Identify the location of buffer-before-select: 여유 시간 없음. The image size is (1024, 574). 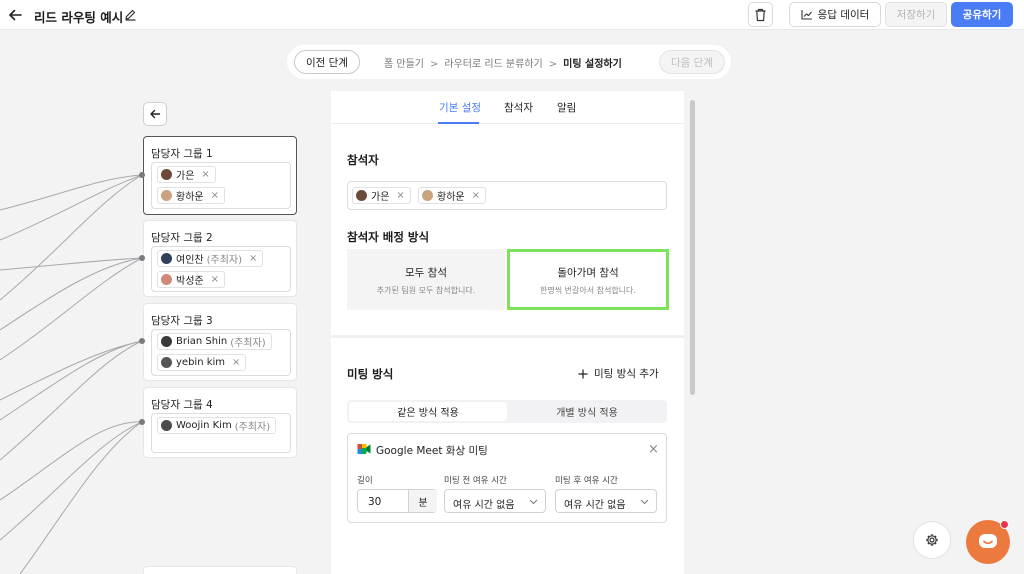
(495, 501).